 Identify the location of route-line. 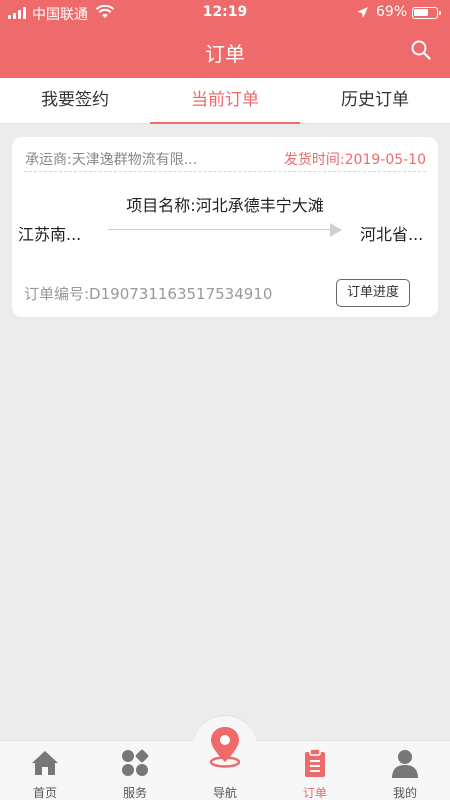
(224, 229).